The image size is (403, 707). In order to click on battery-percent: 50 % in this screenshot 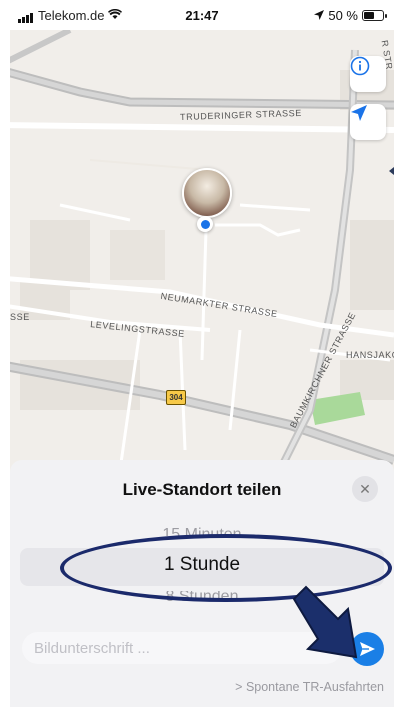, I will do `click(343, 15)`.